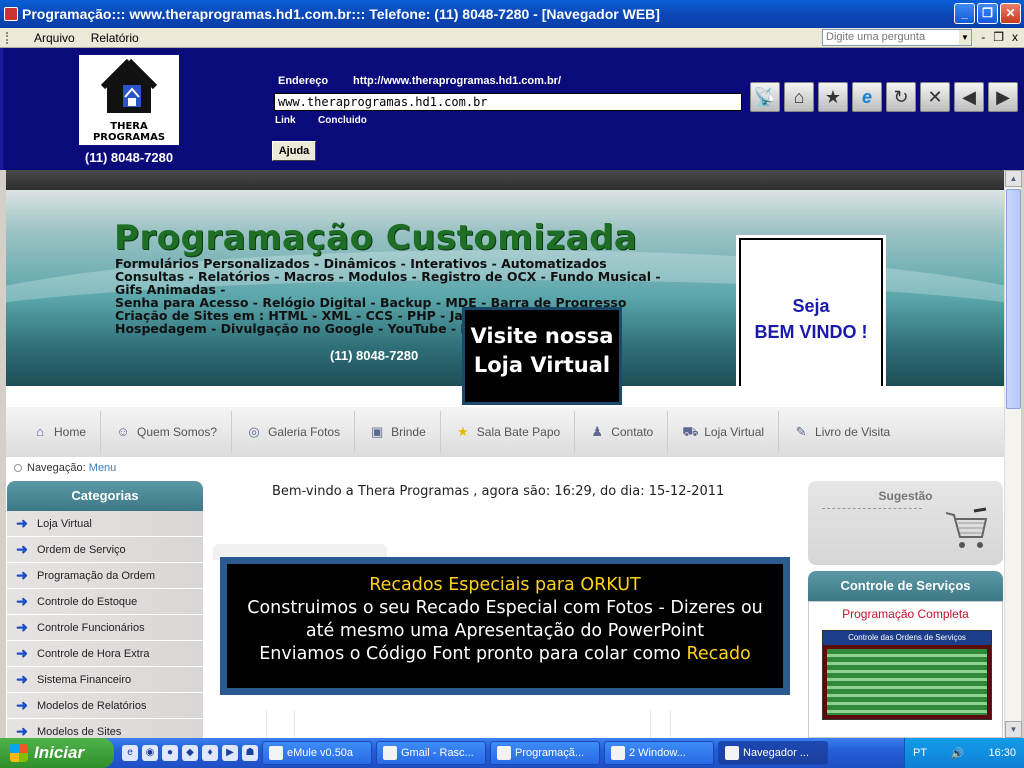 The height and width of the screenshot is (768, 1024). Describe the element at coordinates (105, 602) in the screenshot. I see `category-item: ➜ Controle do Estoque` at that location.